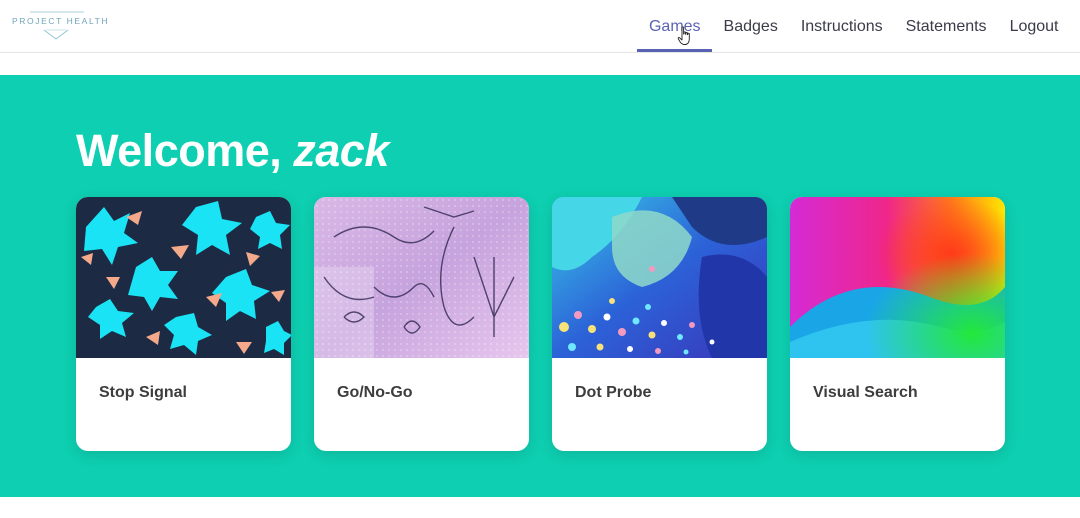 This screenshot has width=1080, height=518. What do you see at coordinates (946, 26) in the screenshot?
I see `nav-statements: Statements` at bounding box center [946, 26].